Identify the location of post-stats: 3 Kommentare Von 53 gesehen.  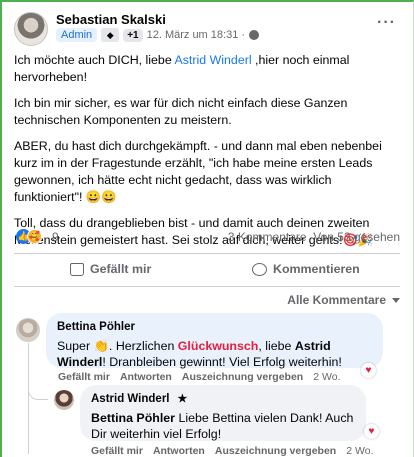
(314, 237).